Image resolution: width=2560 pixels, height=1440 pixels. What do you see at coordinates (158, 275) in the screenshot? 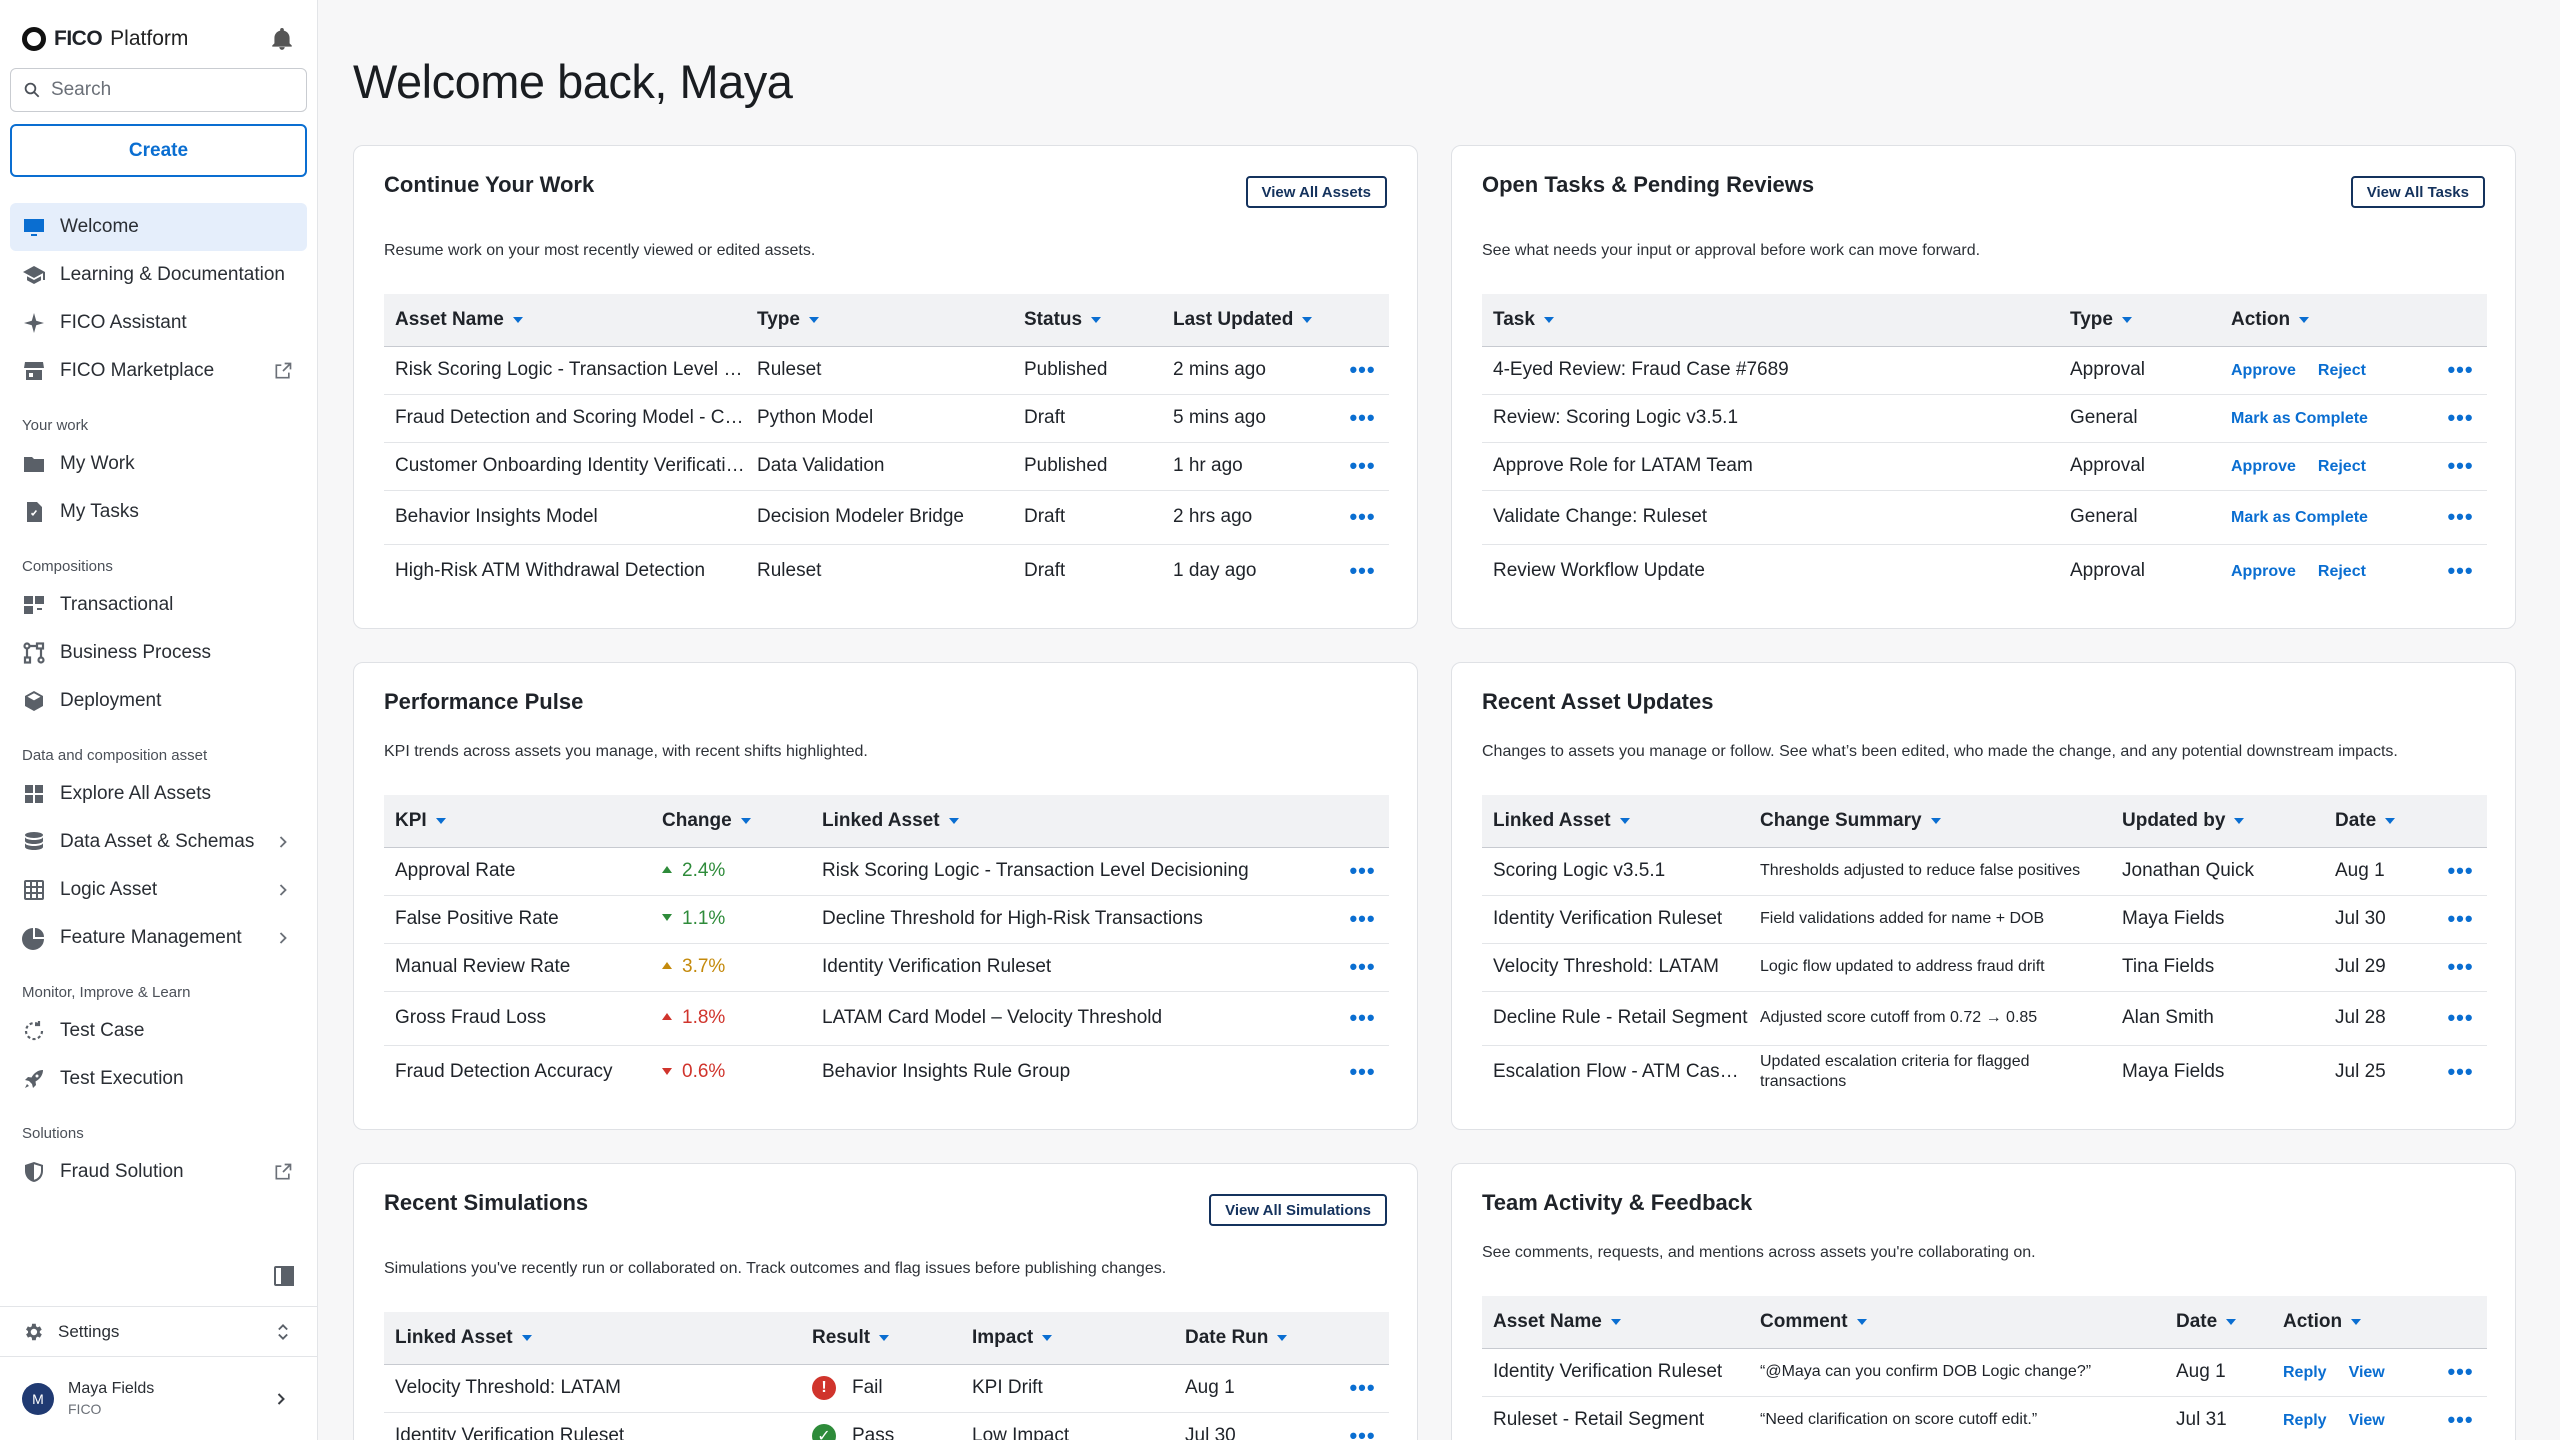
I see `sidebar-item-learning: Learning & Documentation` at bounding box center [158, 275].